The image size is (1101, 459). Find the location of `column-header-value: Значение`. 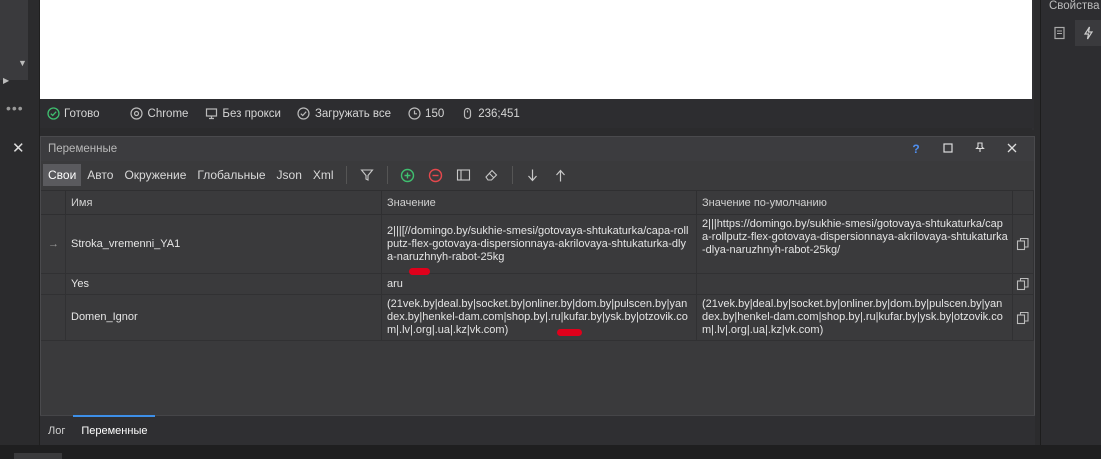

column-header-value: Значение is located at coordinates (539, 202).